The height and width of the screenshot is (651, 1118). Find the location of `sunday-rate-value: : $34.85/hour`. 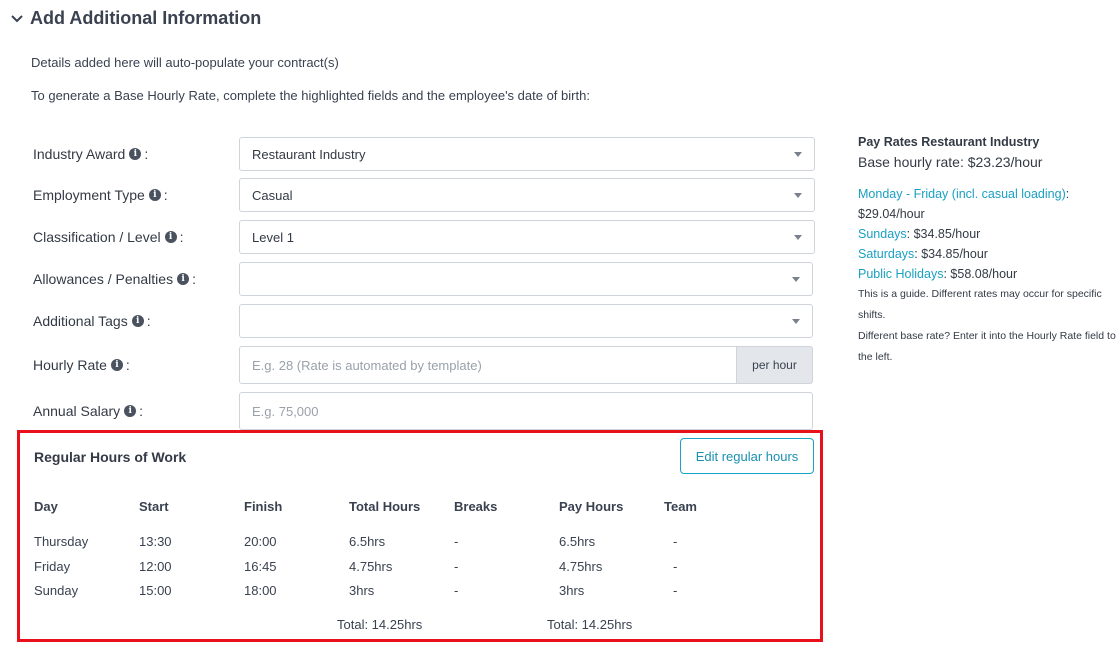

sunday-rate-value: : $34.85/hour is located at coordinates (943, 234).